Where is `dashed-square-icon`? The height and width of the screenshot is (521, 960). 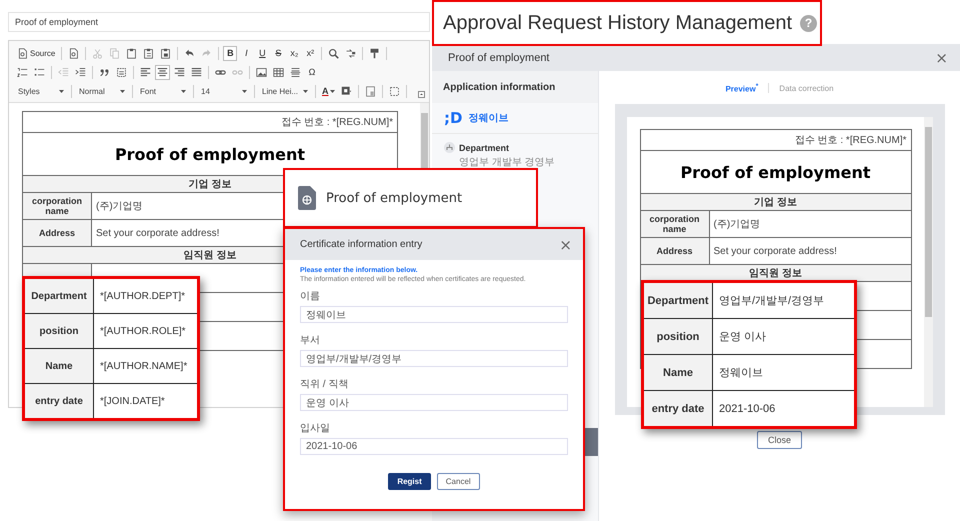 dashed-square-icon is located at coordinates (394, 91).